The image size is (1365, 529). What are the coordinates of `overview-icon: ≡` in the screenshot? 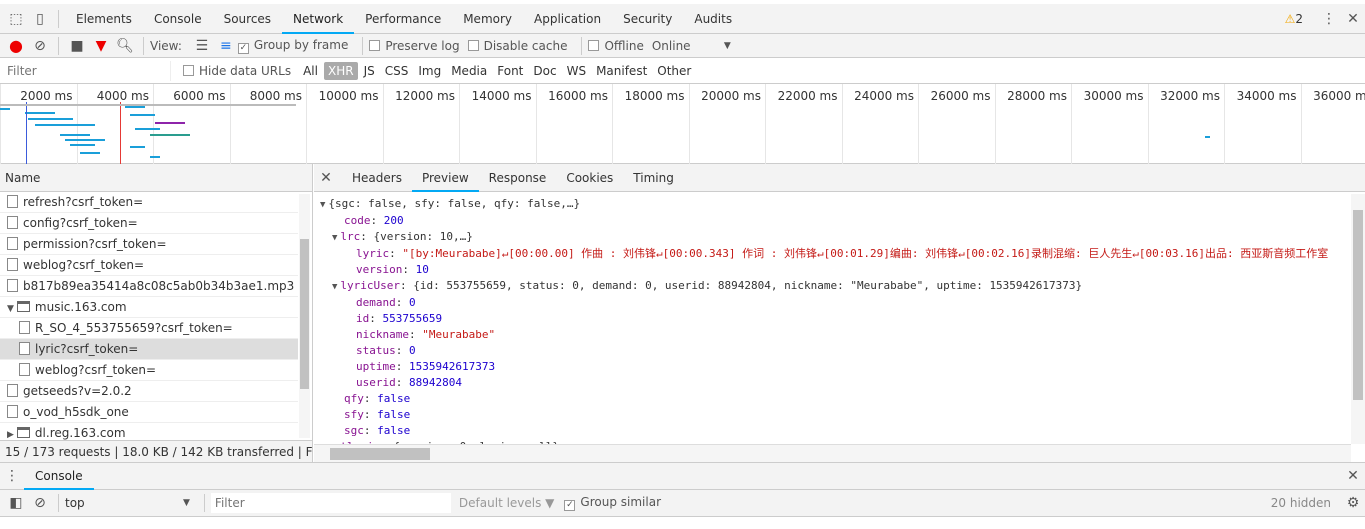 It's located at (226, 46).